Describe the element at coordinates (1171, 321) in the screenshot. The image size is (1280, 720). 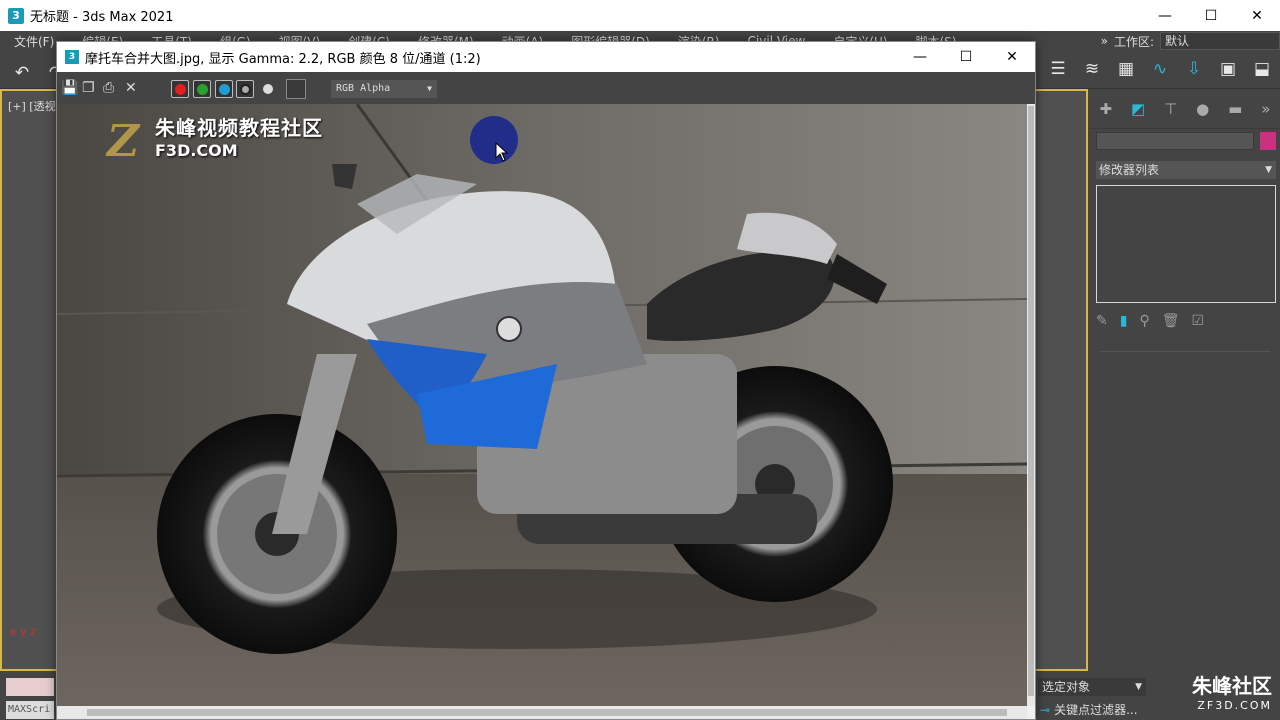
I see `remove-modifier-icon: 🗑` at that location.